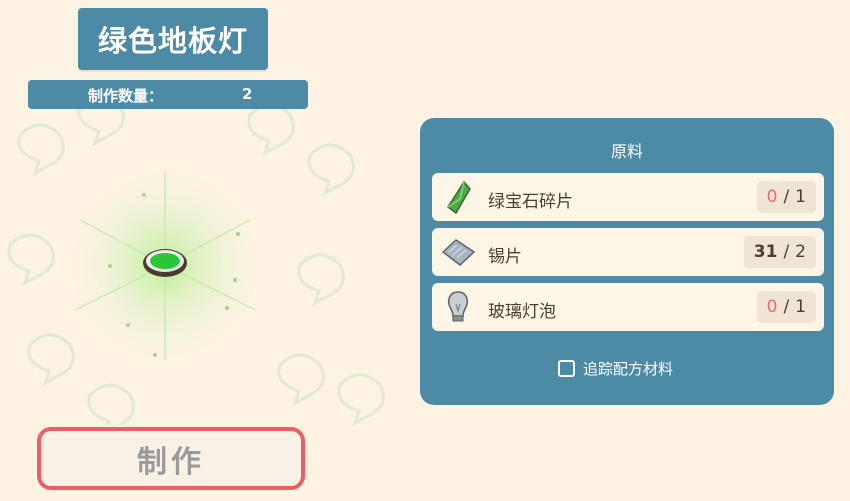  What do you see at coordinates (628, 197) in the screenshot?
I see `material-row-emerald: 绿宝石碎片 0 / 1` at bounding box center [628, 197].